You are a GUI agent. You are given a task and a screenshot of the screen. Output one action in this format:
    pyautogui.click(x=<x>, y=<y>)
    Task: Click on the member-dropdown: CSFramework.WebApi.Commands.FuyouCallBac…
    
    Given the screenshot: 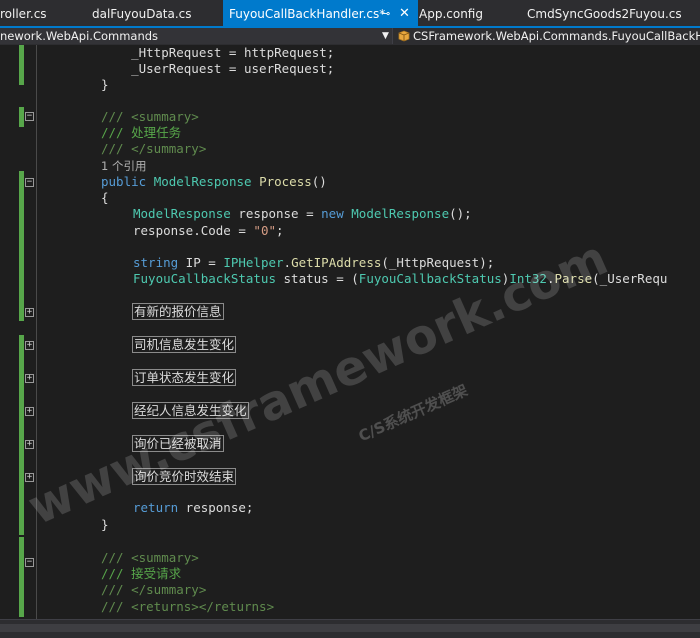 What is the action you would take?
    pyautogui.click(x=549, y=36)
    